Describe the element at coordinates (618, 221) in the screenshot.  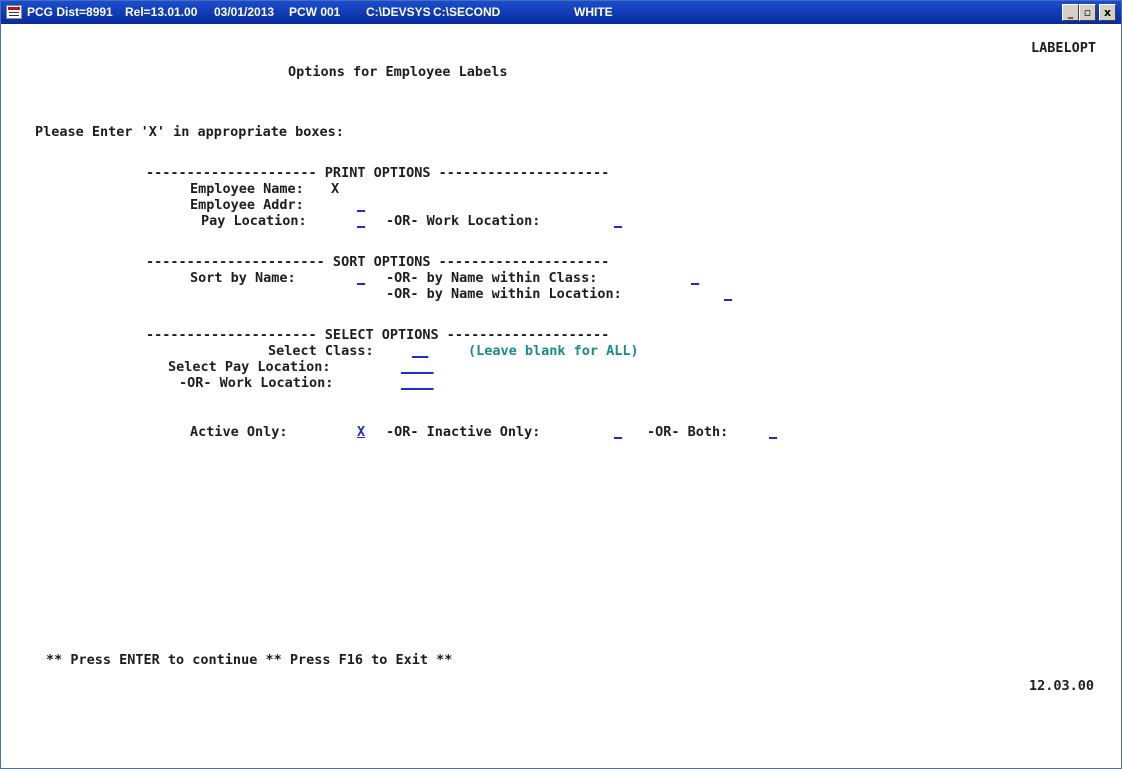
I see `work-location-field: _` at that location.